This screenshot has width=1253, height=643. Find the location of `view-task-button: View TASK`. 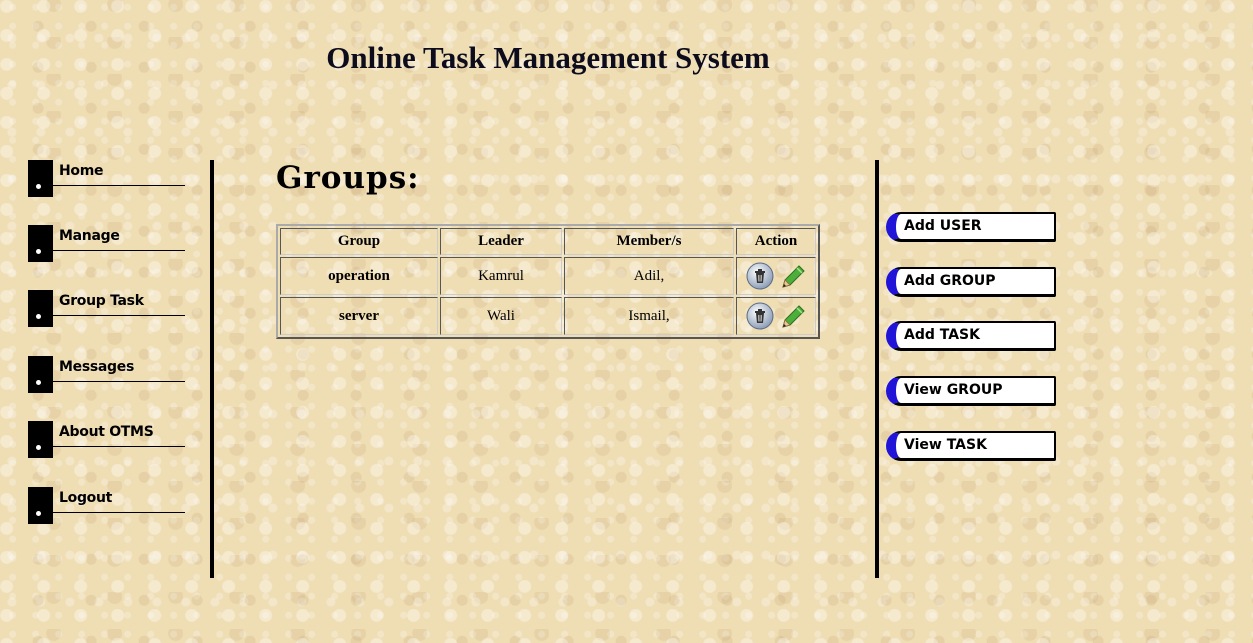

view-task-button: View TASK is located at coordinates (971, 446).